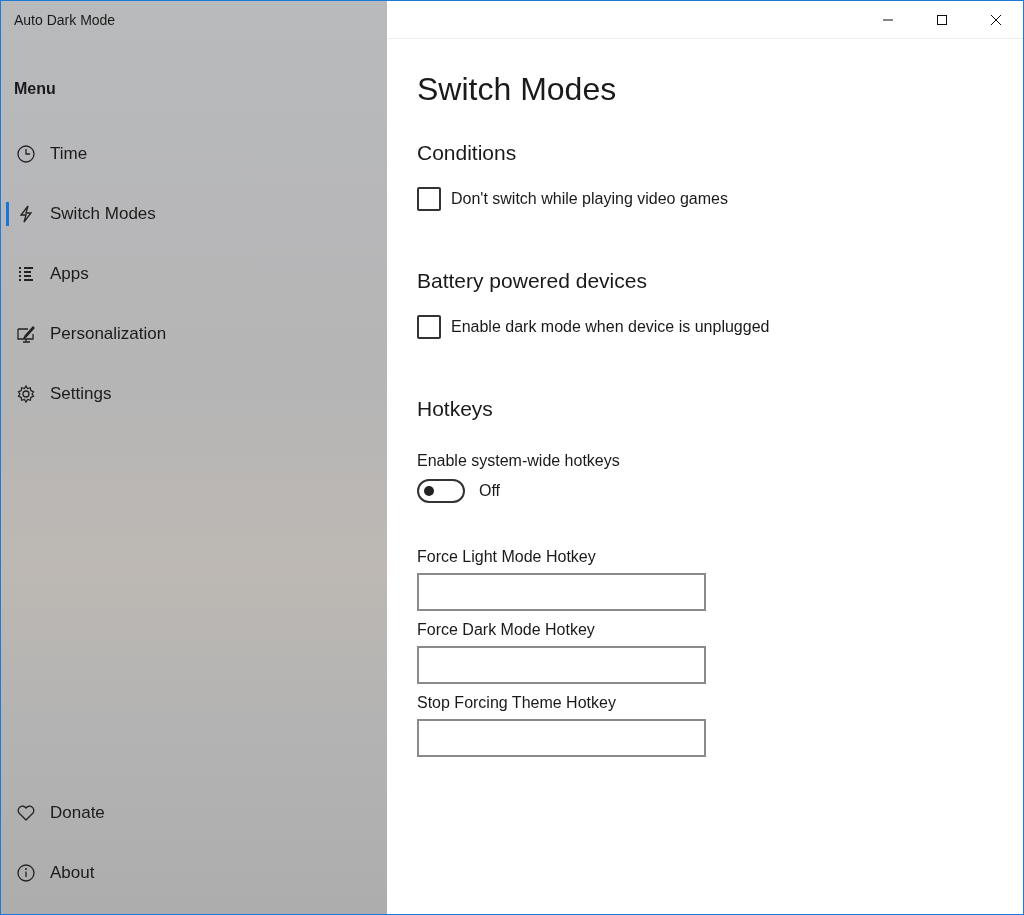 This screenshot has width=1024, height=915. Describe the element at coordinates (194, 214) in the screenshot. I see `nav-item: Switch Modes` at that location.